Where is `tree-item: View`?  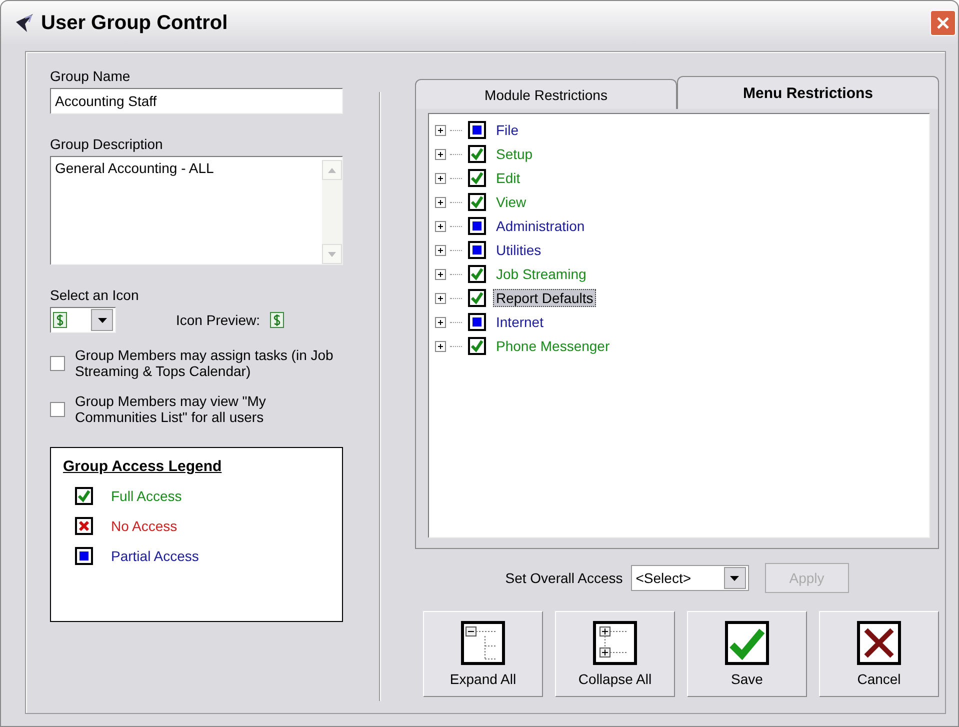
tree-item: View is located at coordinates (511, 202).